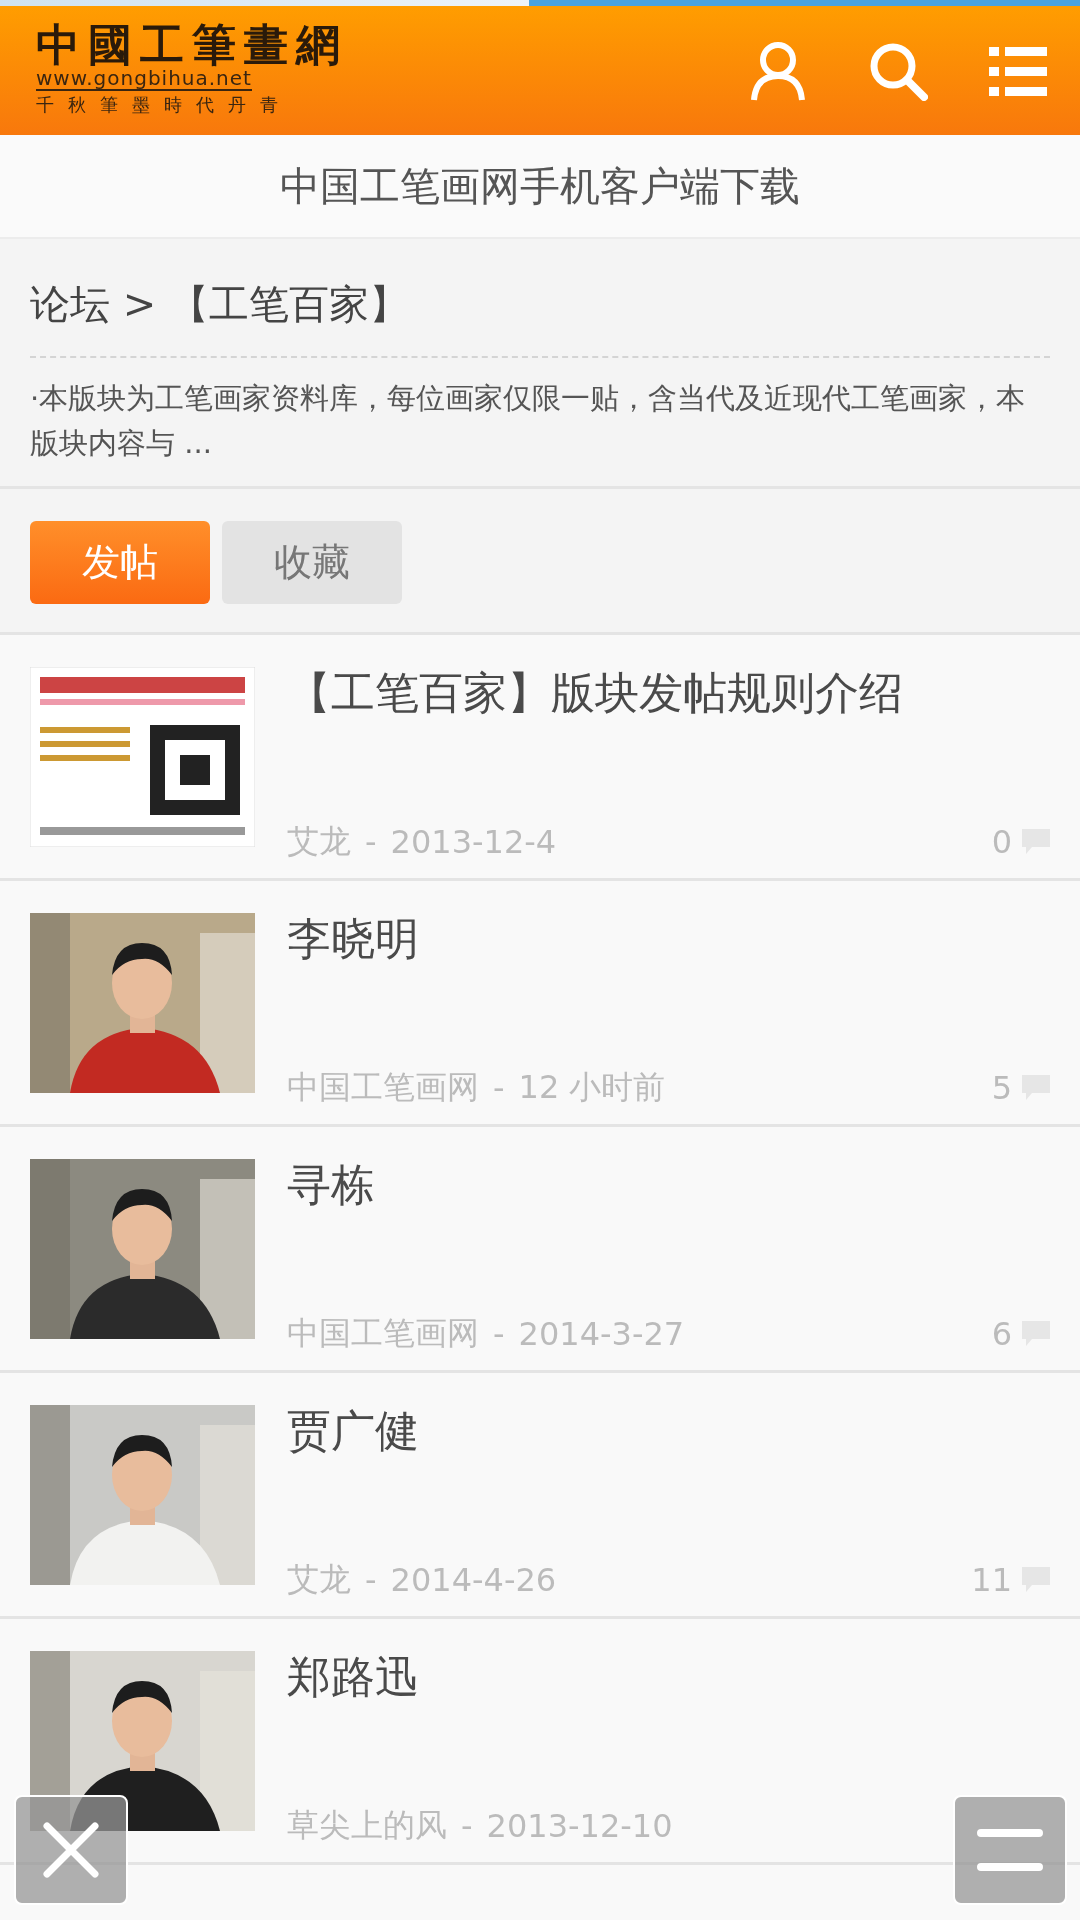 The image size is (1080, 1920). What do you see at coordinates (668, 1185) in the screenshot?
I see `post-title: 寻栋` at bounding box center [668, 1185].